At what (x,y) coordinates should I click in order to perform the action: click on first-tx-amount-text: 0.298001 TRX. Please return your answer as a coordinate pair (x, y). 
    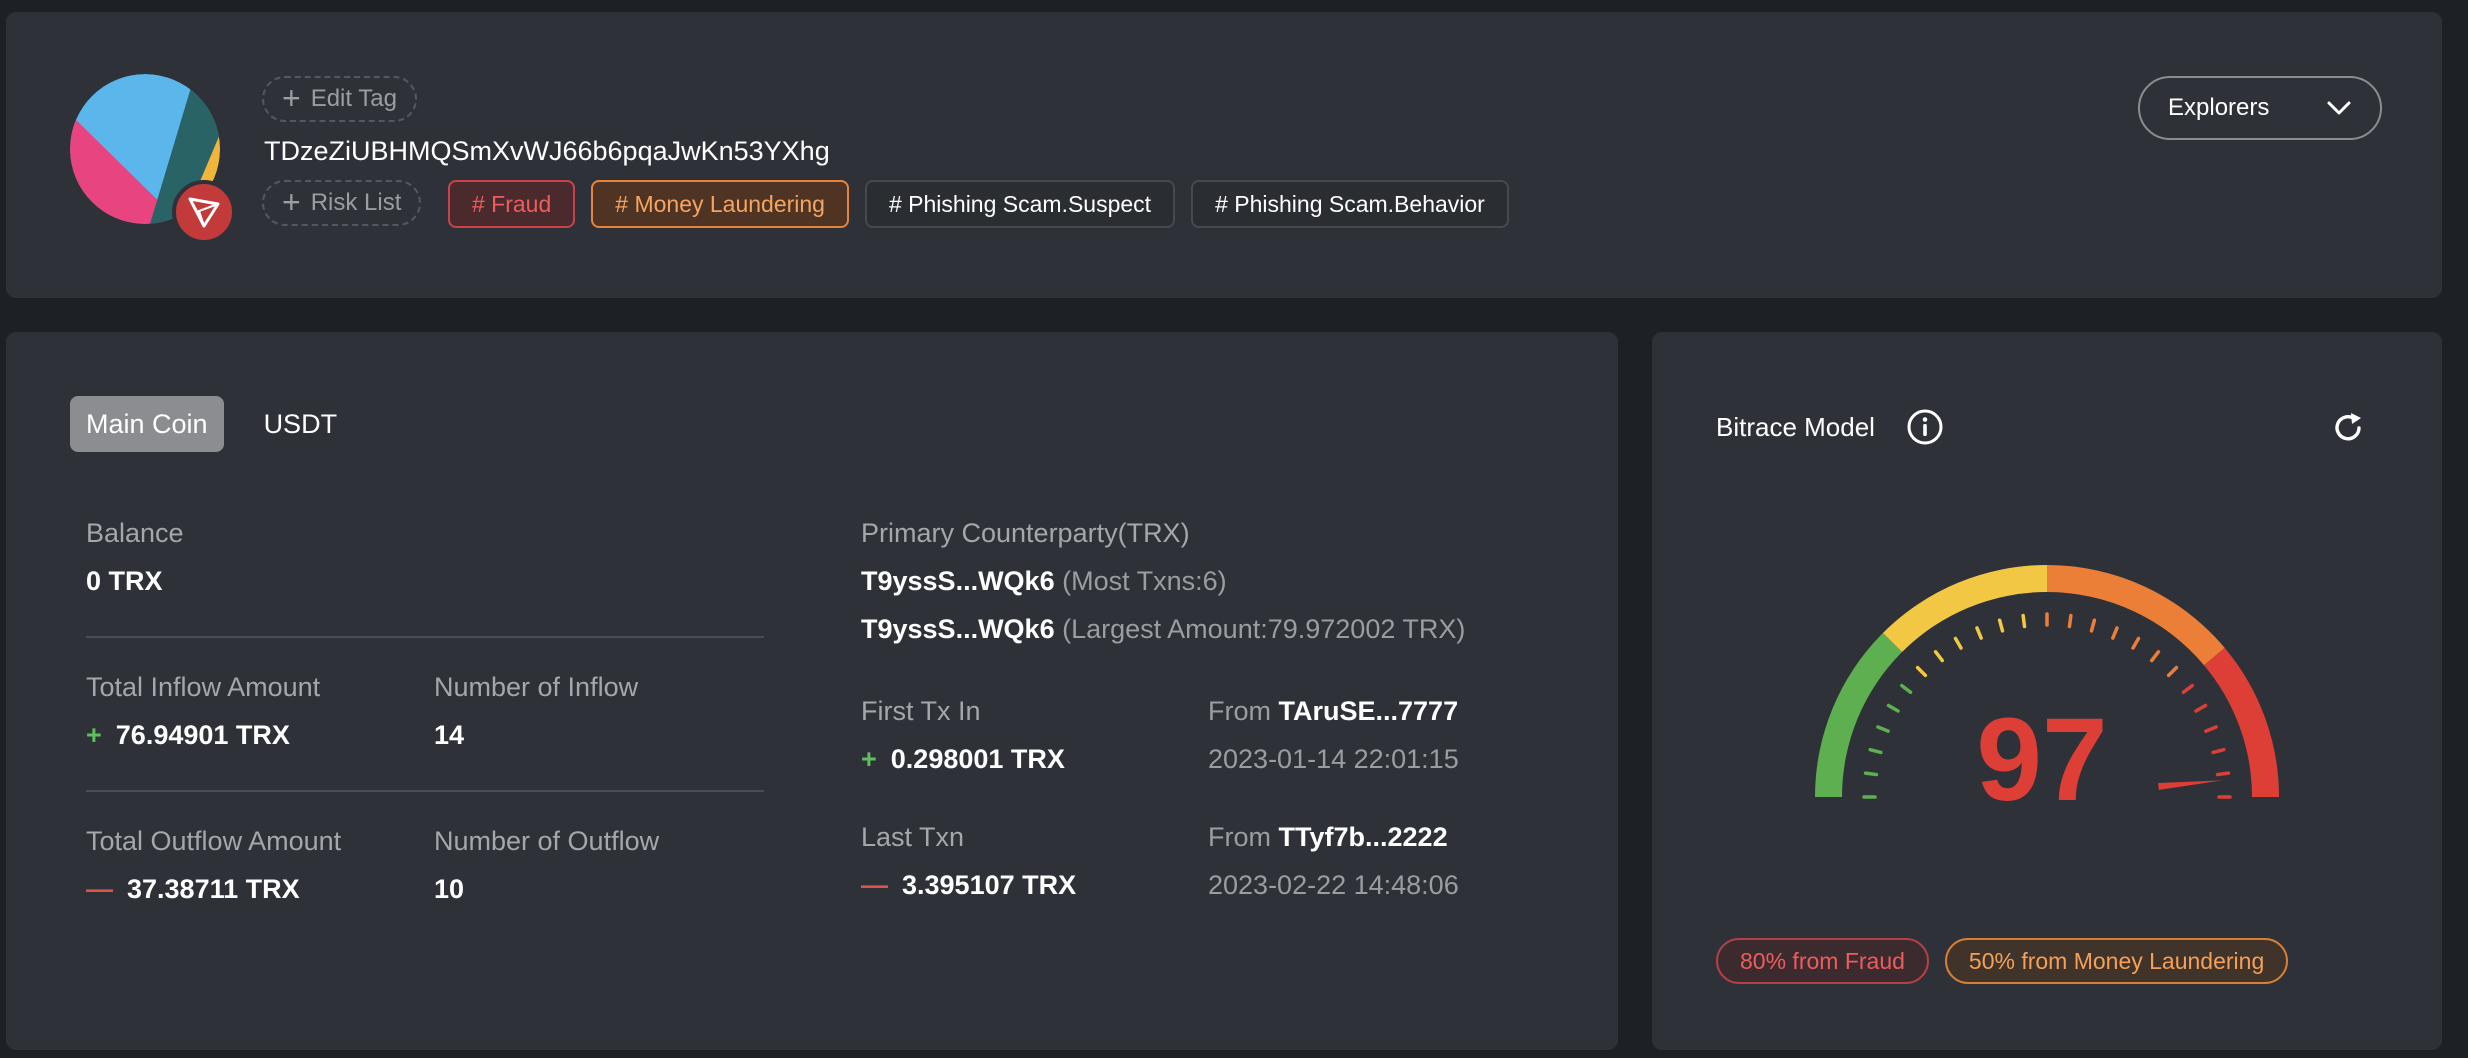
    Looking at the image, I should click on (977, 759).